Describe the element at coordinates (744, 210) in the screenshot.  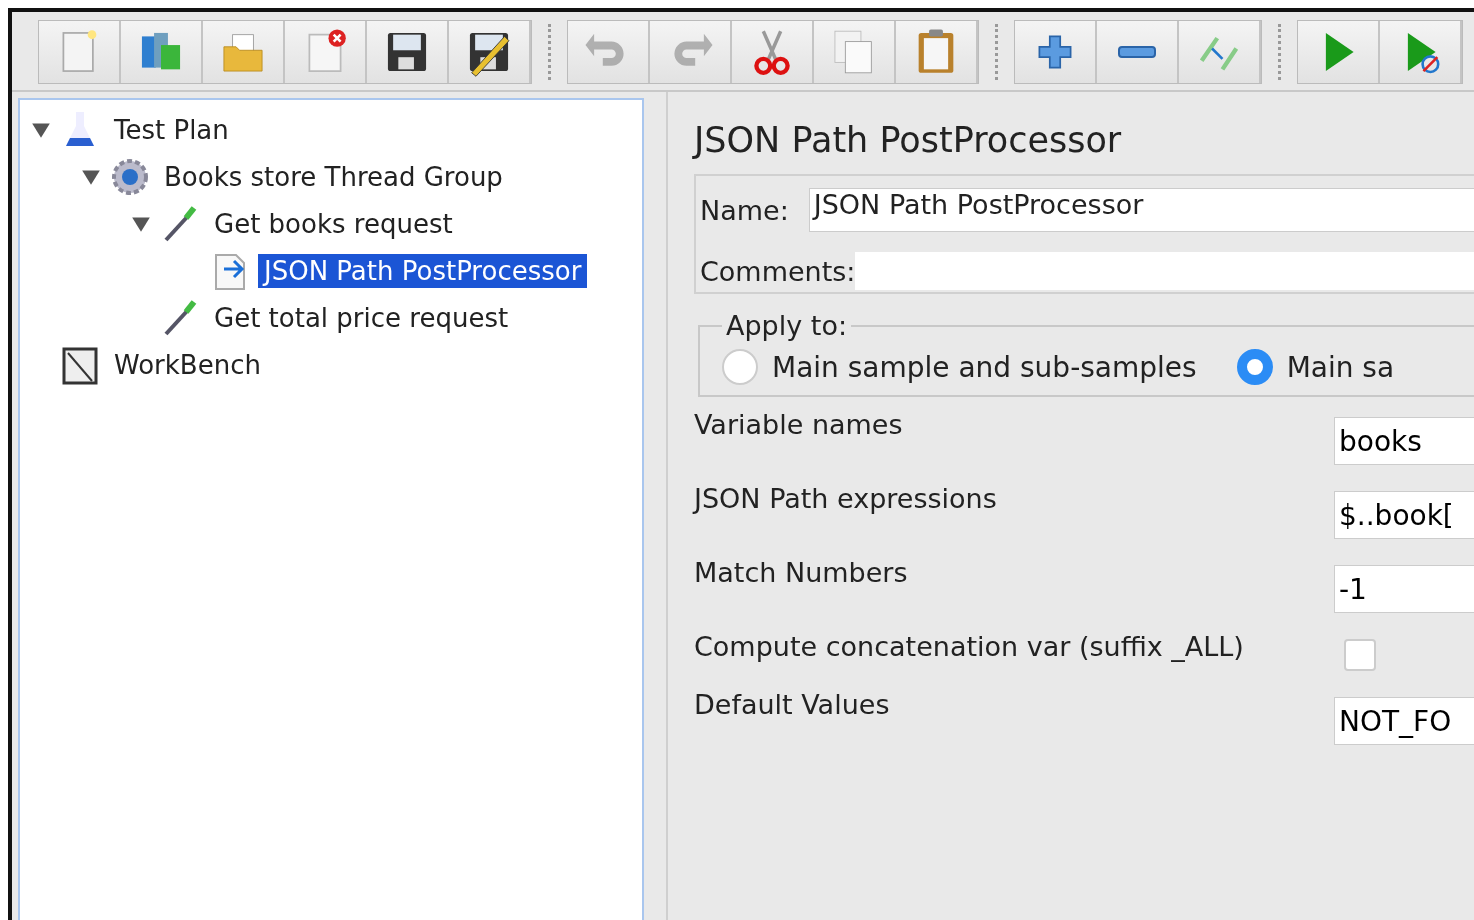
I see `name-label: Name:` at that location.